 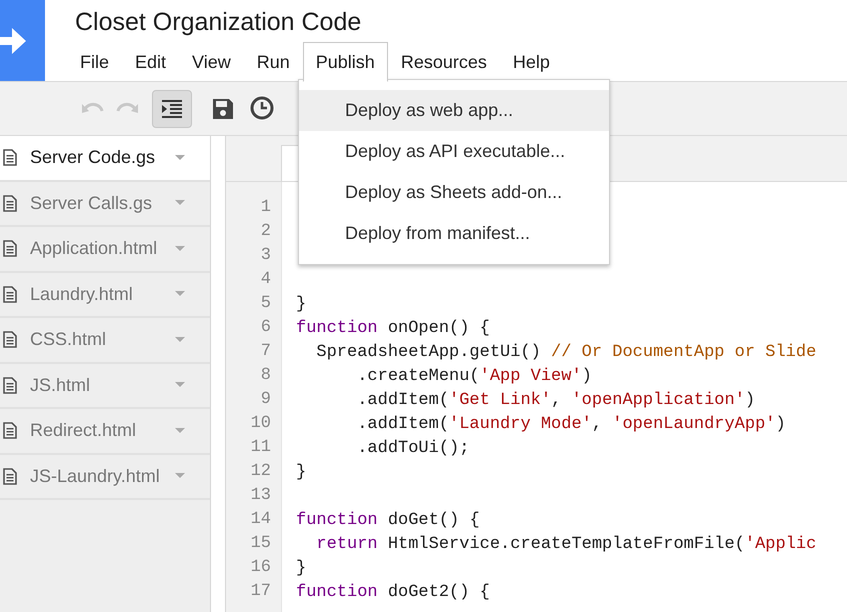 I want to click on code-line: .createMenu('App View'), so click(x=474, y=377).